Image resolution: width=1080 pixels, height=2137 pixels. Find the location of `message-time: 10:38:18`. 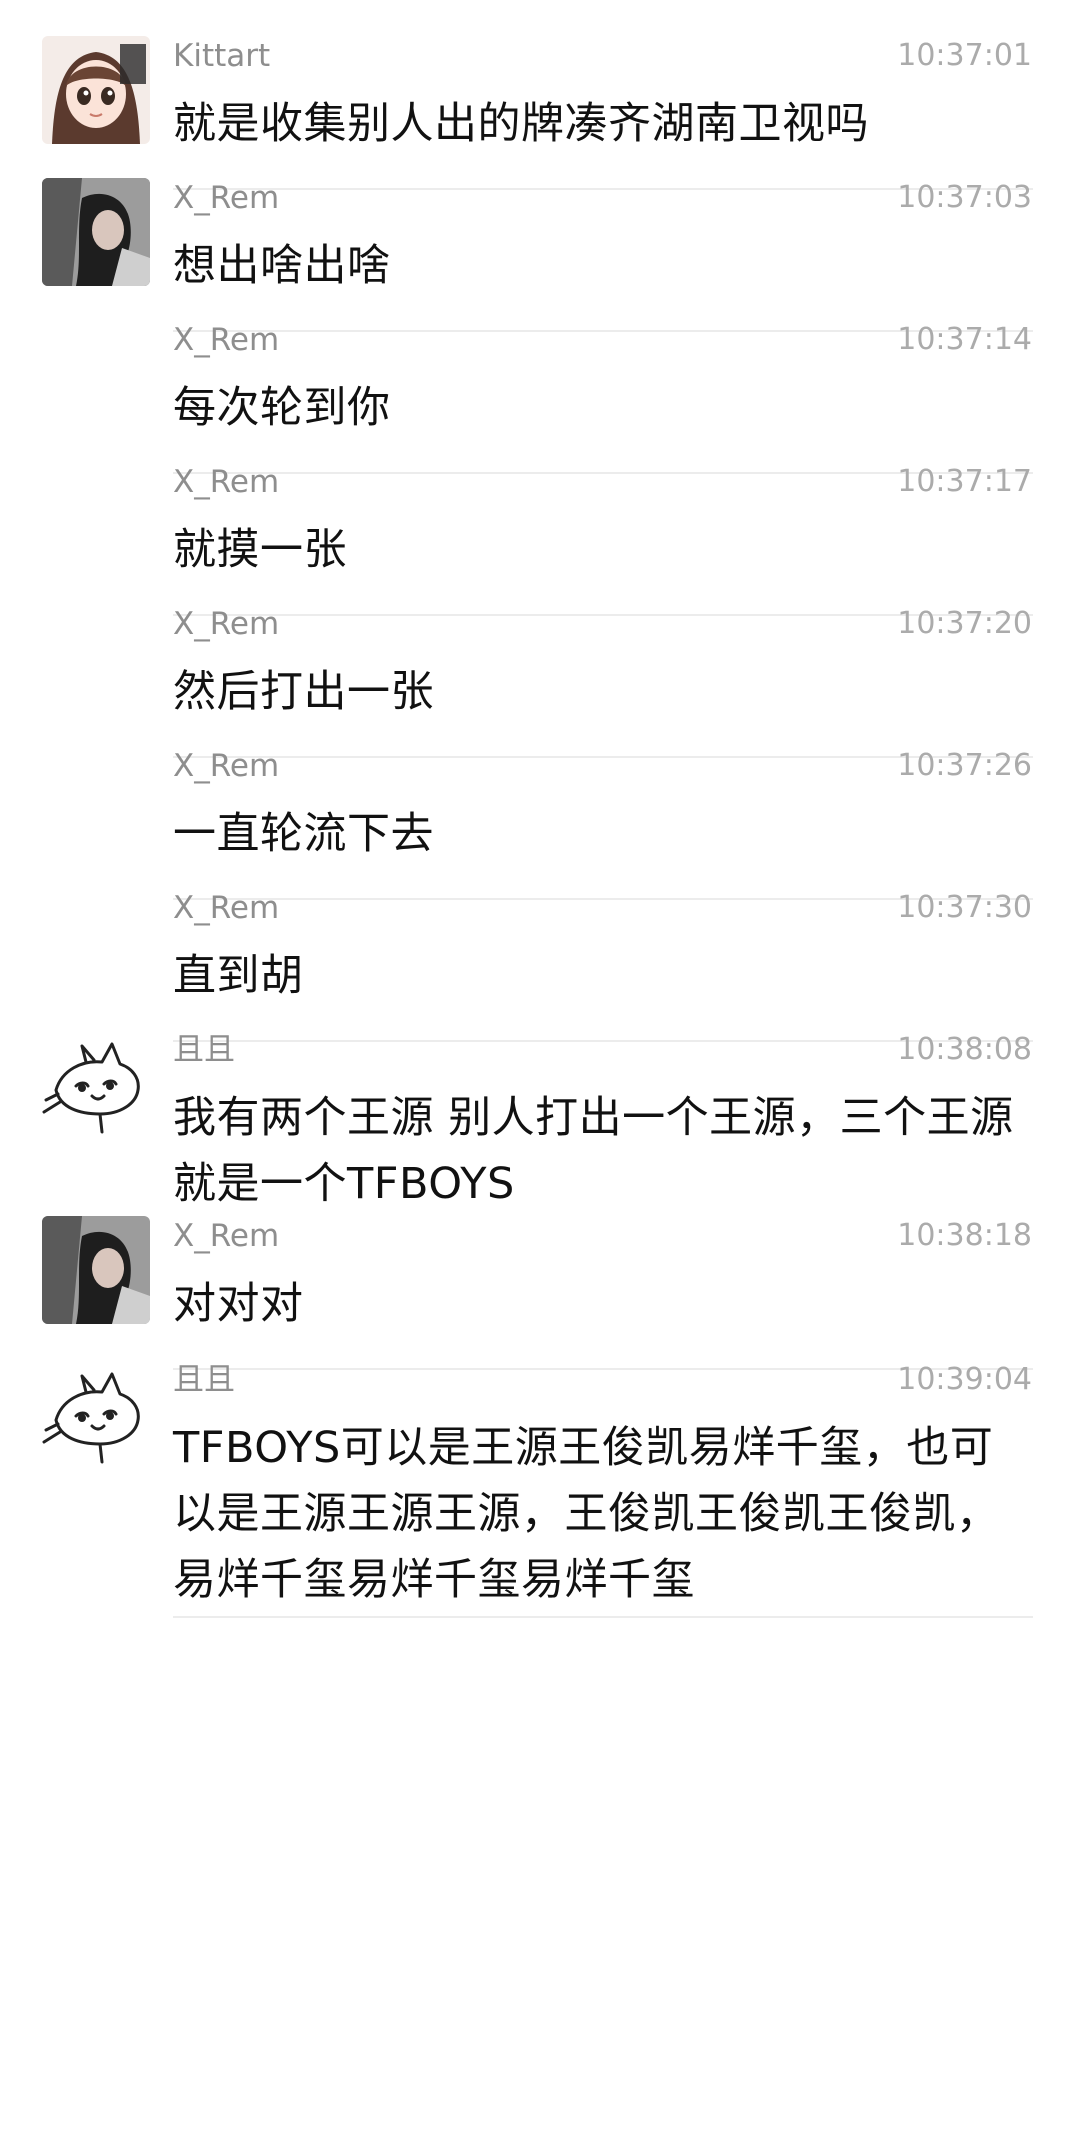

message-time: 10:38:18 is located at coordinates (964, 1235).